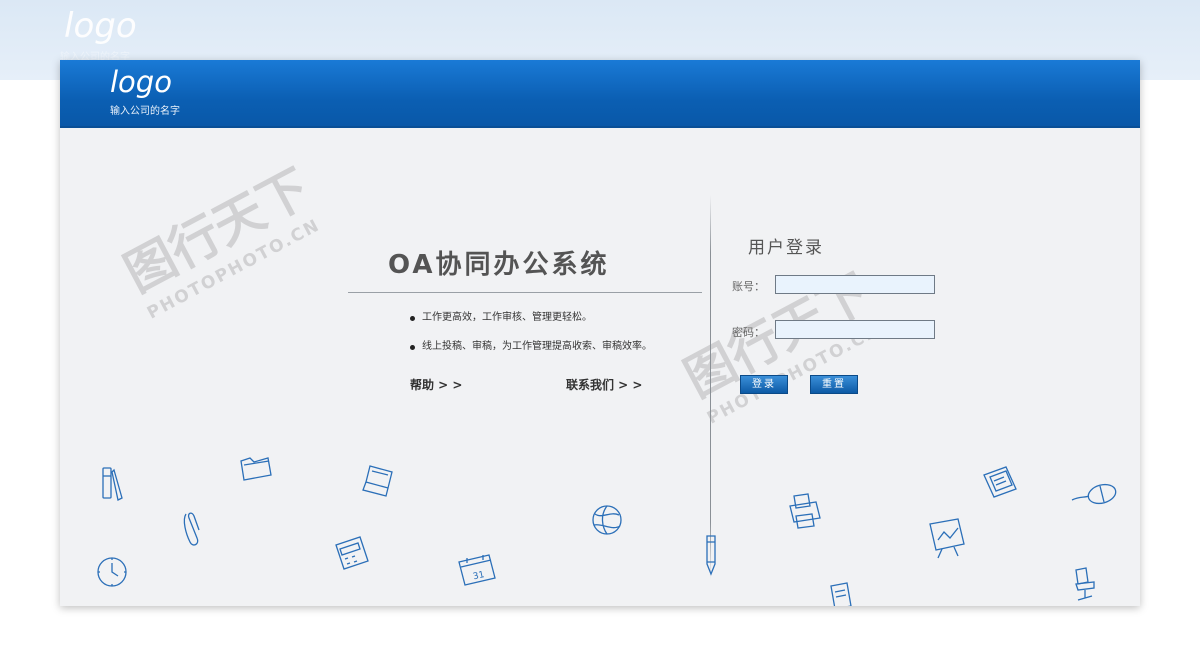  Describe the element at coordinates (1085, 584) in the screenshot. I see `desk-chair-icon` at that location.